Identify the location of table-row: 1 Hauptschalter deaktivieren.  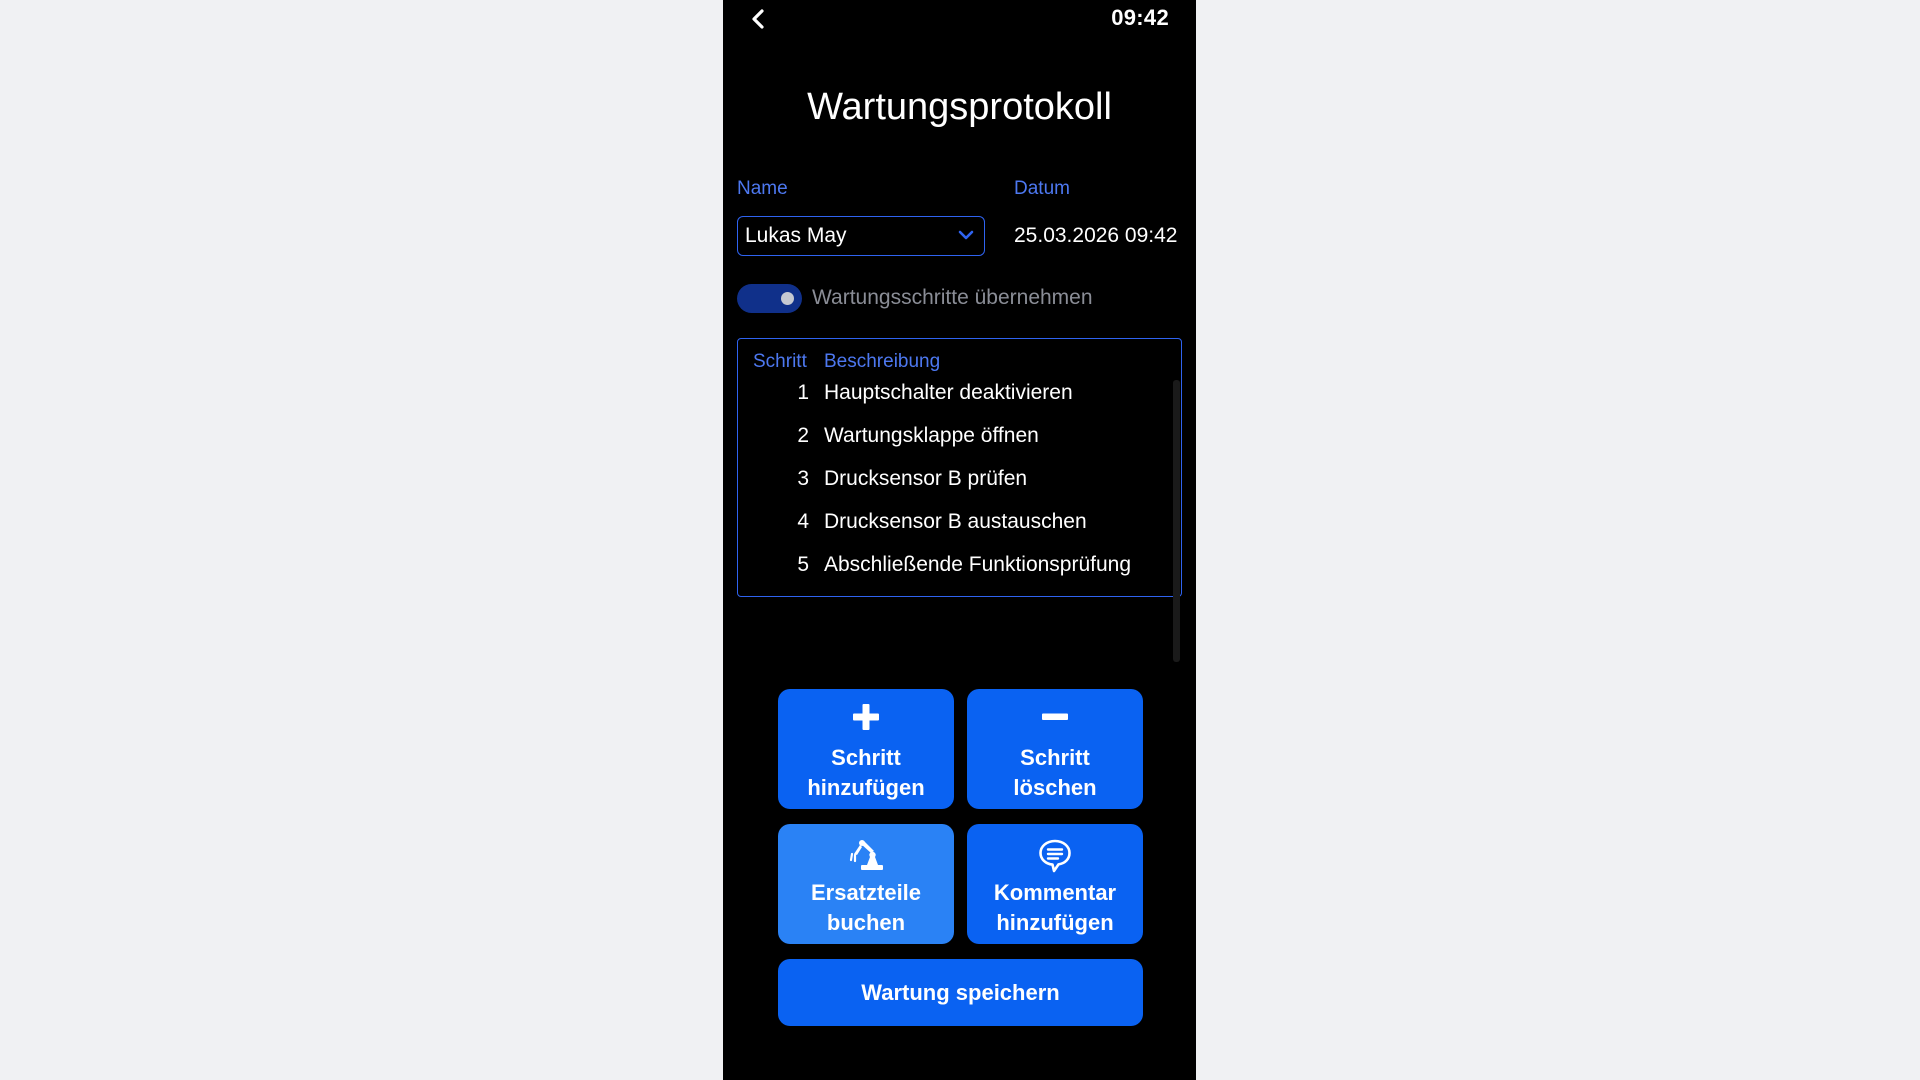
(952, 393).